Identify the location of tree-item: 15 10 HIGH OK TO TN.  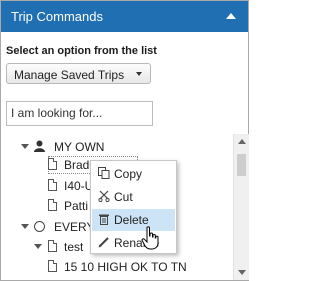
(138, 267).